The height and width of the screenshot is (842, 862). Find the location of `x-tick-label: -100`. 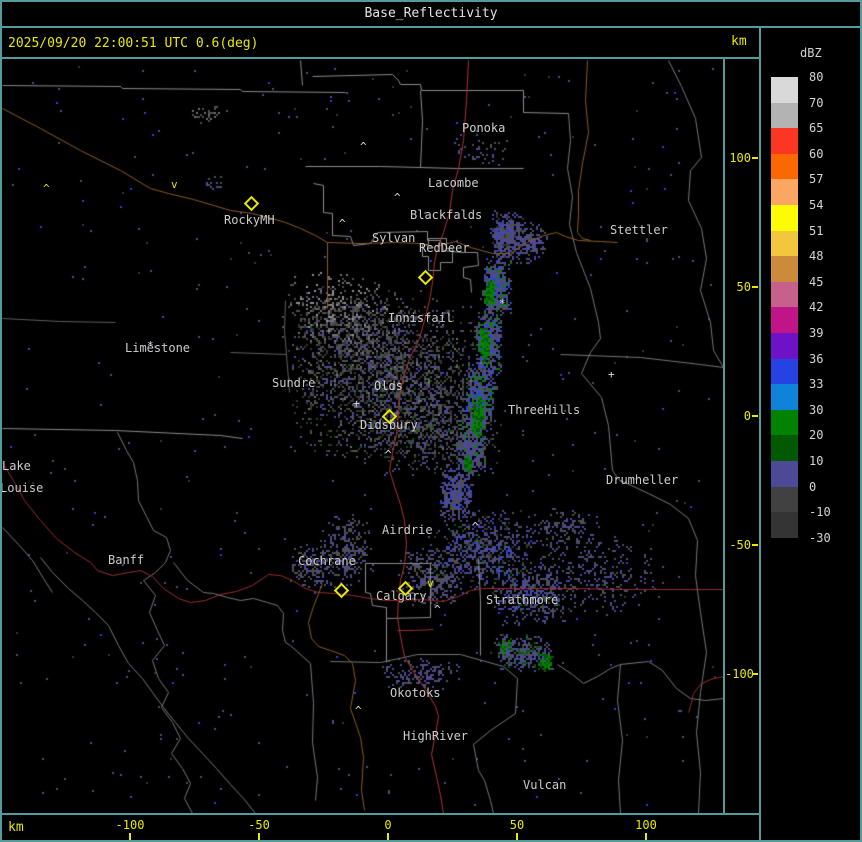

x-tick-label: -100 is located at coordinates (130, 825).